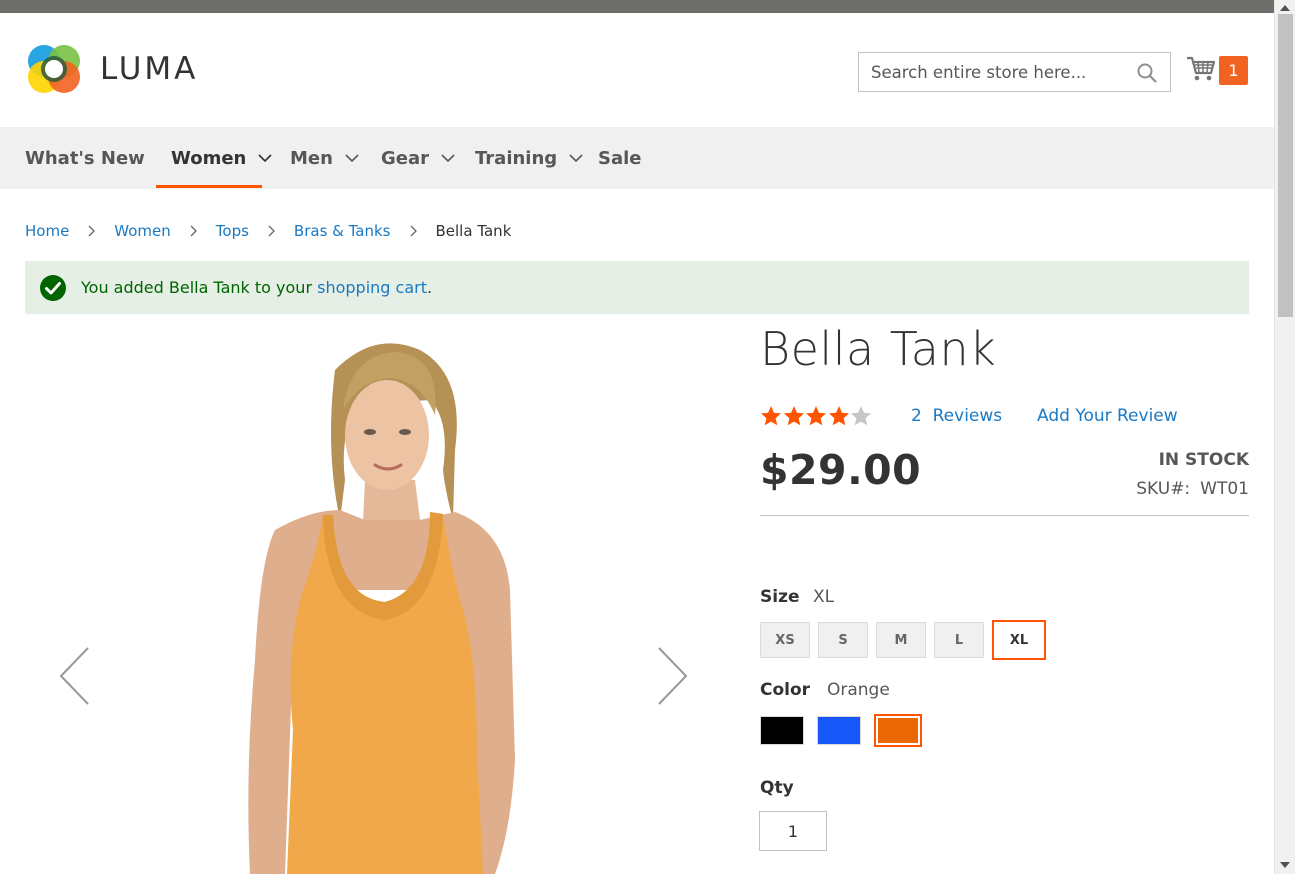  I want to click on logo-text: LUMA, so click(149, 69).